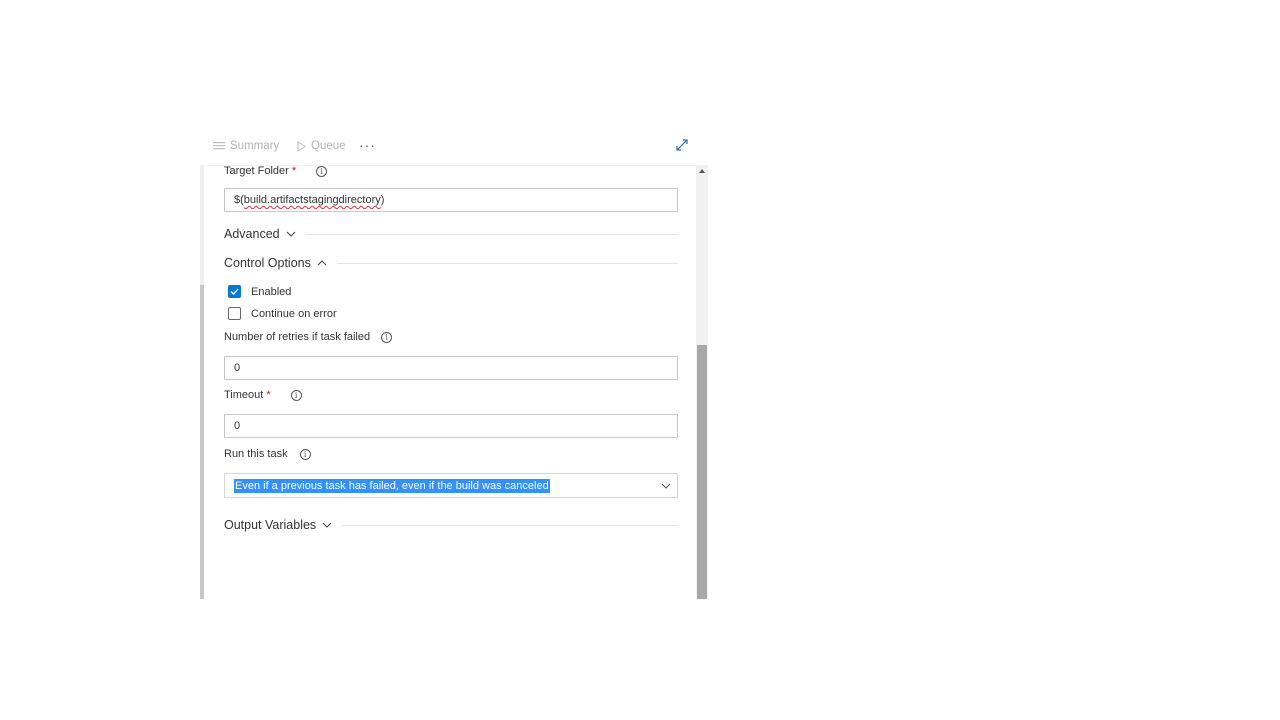 The image size is (1280, 720). What do you see at coordinates (255, 146) in the screenshot?
I see `summary-label: Summary` at bounding box center [255, 146].